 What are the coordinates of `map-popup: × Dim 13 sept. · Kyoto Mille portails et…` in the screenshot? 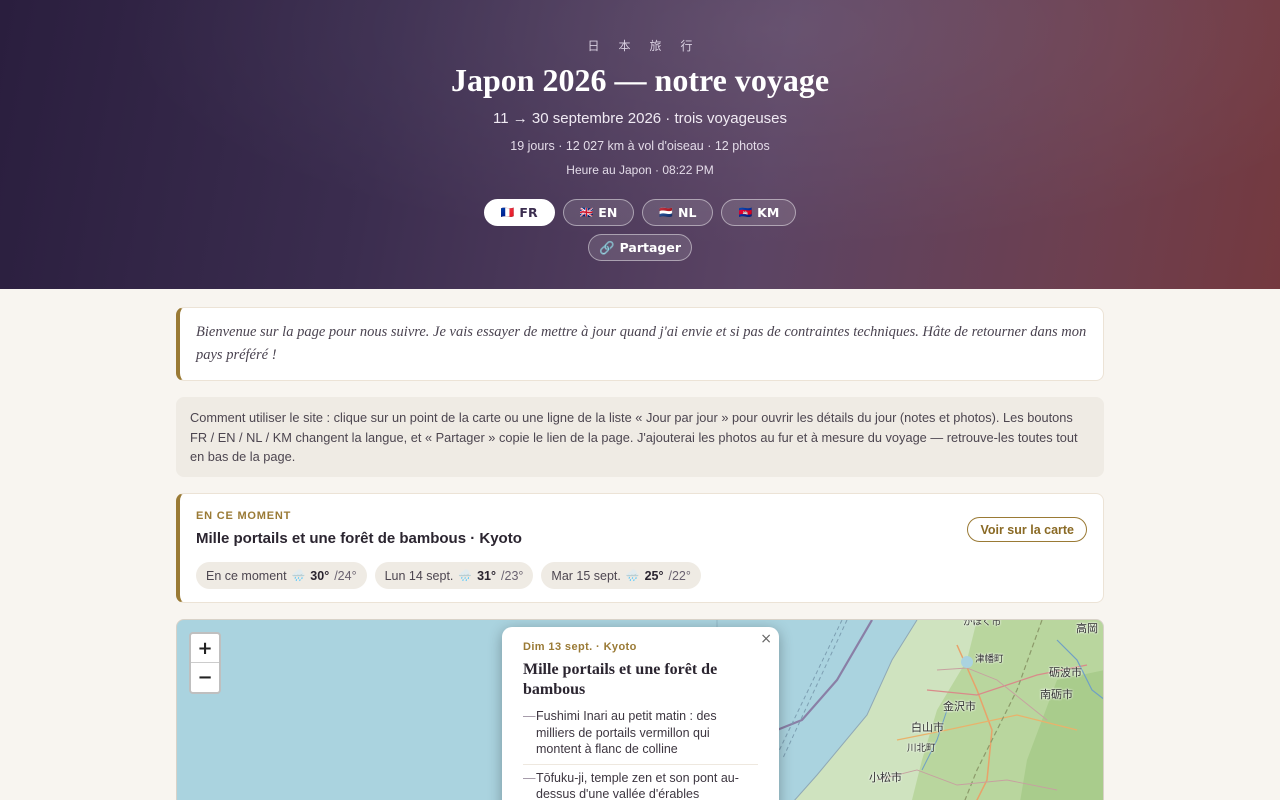 It's located at (640, 713).